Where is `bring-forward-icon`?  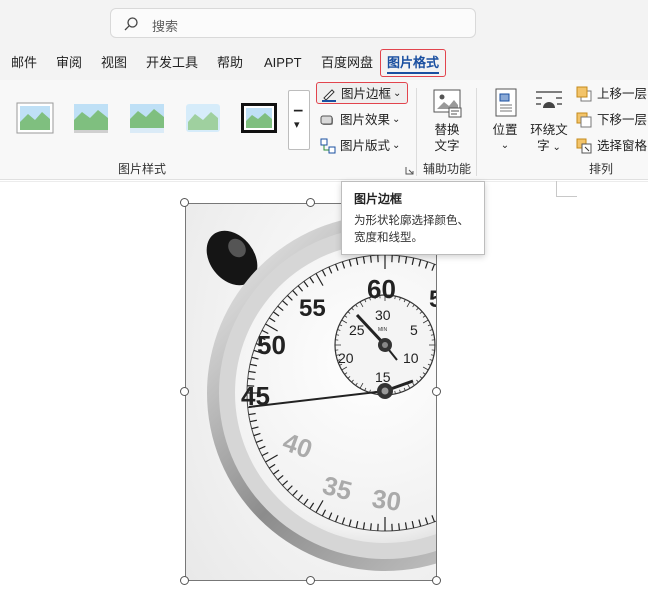 bring-forward-icon is located at coordinates (584, 94).